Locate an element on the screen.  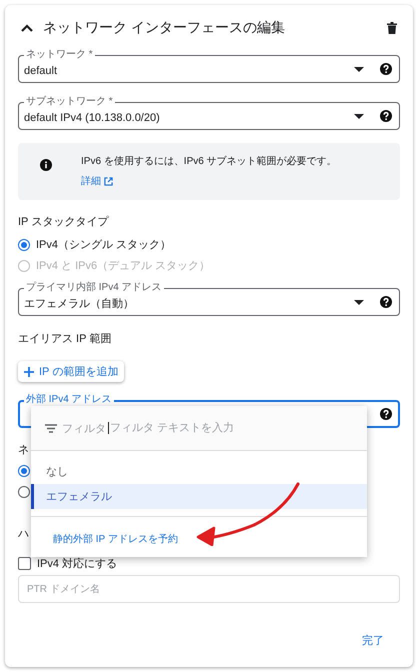
filter-label: フィルタ is located at coordinates (84, 429).